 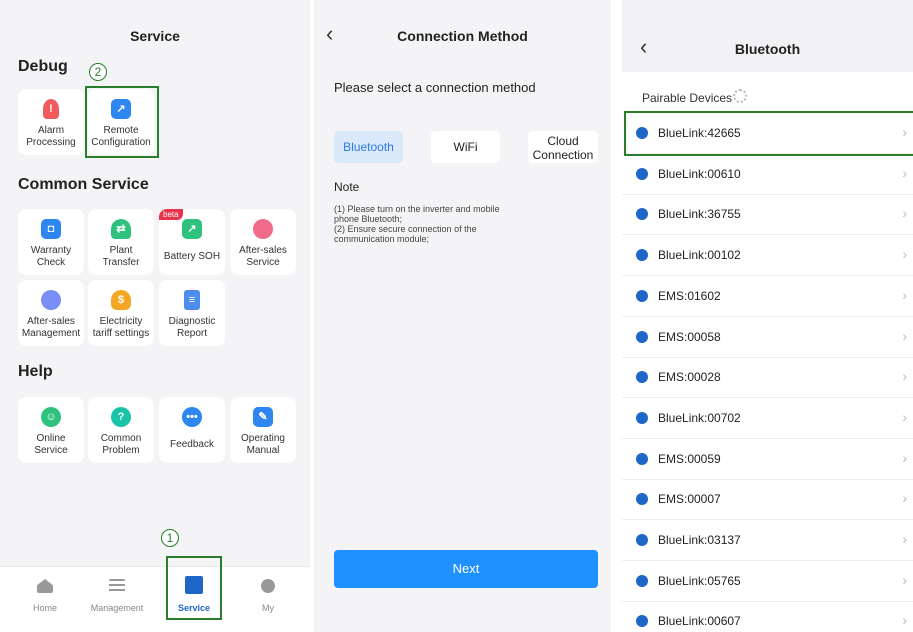 I want to click on warranty-icon: ◘, so click(x=51, y=229).